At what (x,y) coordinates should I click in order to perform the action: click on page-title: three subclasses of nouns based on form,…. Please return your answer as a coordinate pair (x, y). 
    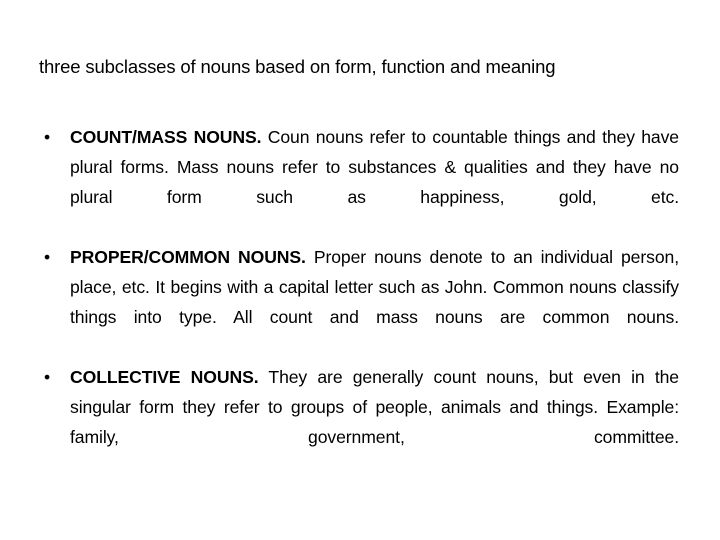
    Looking at the image, I should click on (297, 66).